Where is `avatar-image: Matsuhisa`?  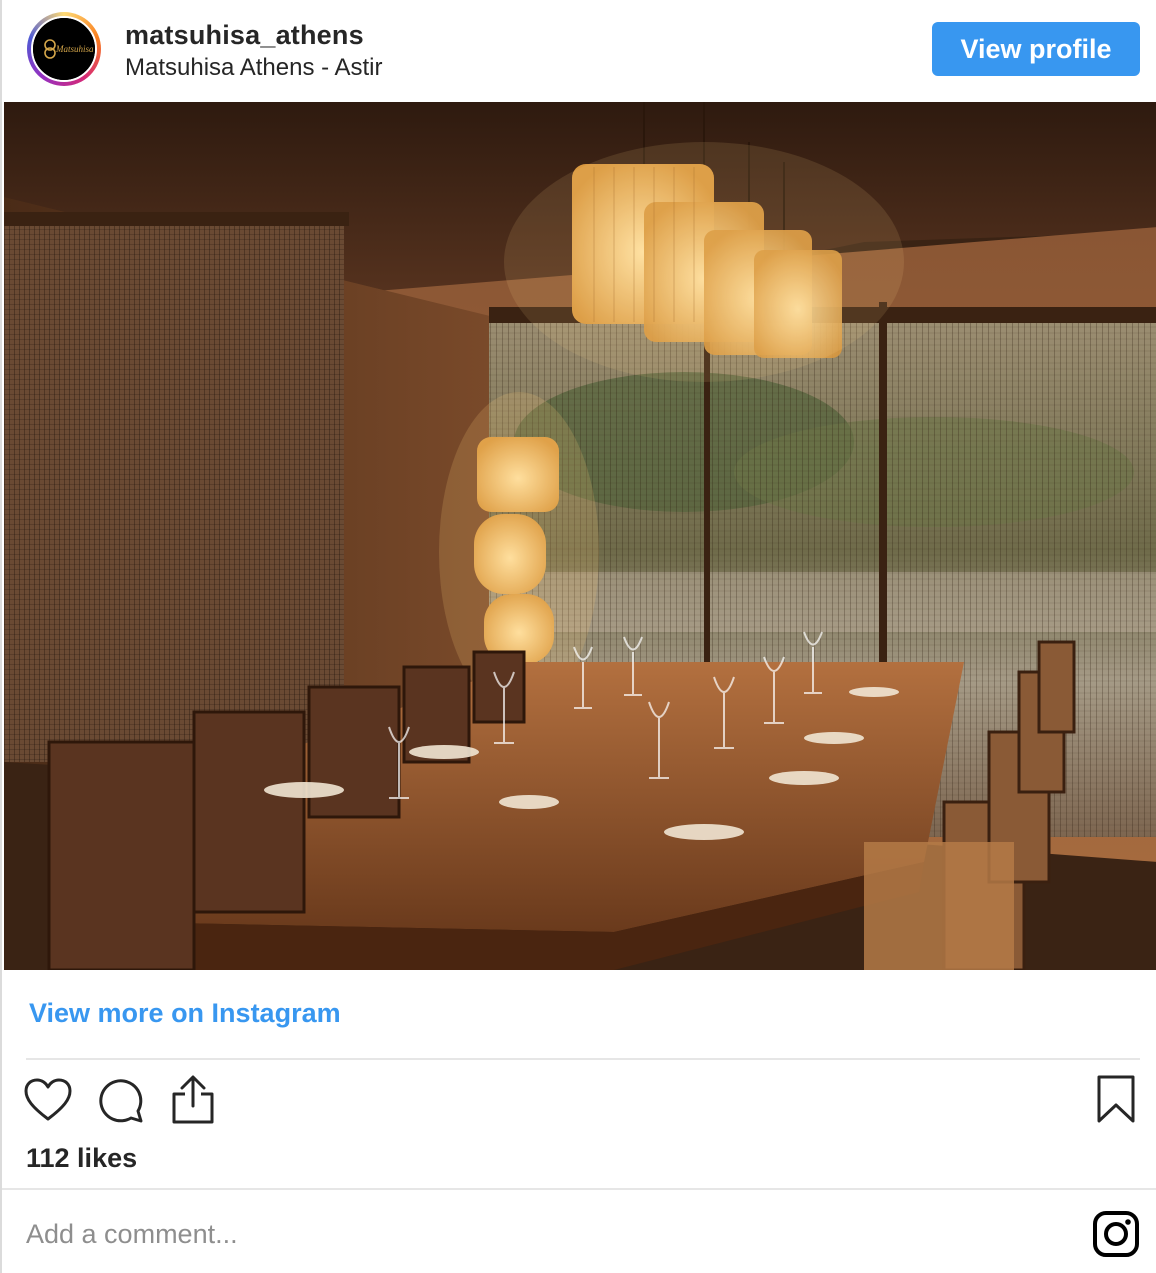
avatar-image: Matsuhisa is located at coordinates (64, 49).